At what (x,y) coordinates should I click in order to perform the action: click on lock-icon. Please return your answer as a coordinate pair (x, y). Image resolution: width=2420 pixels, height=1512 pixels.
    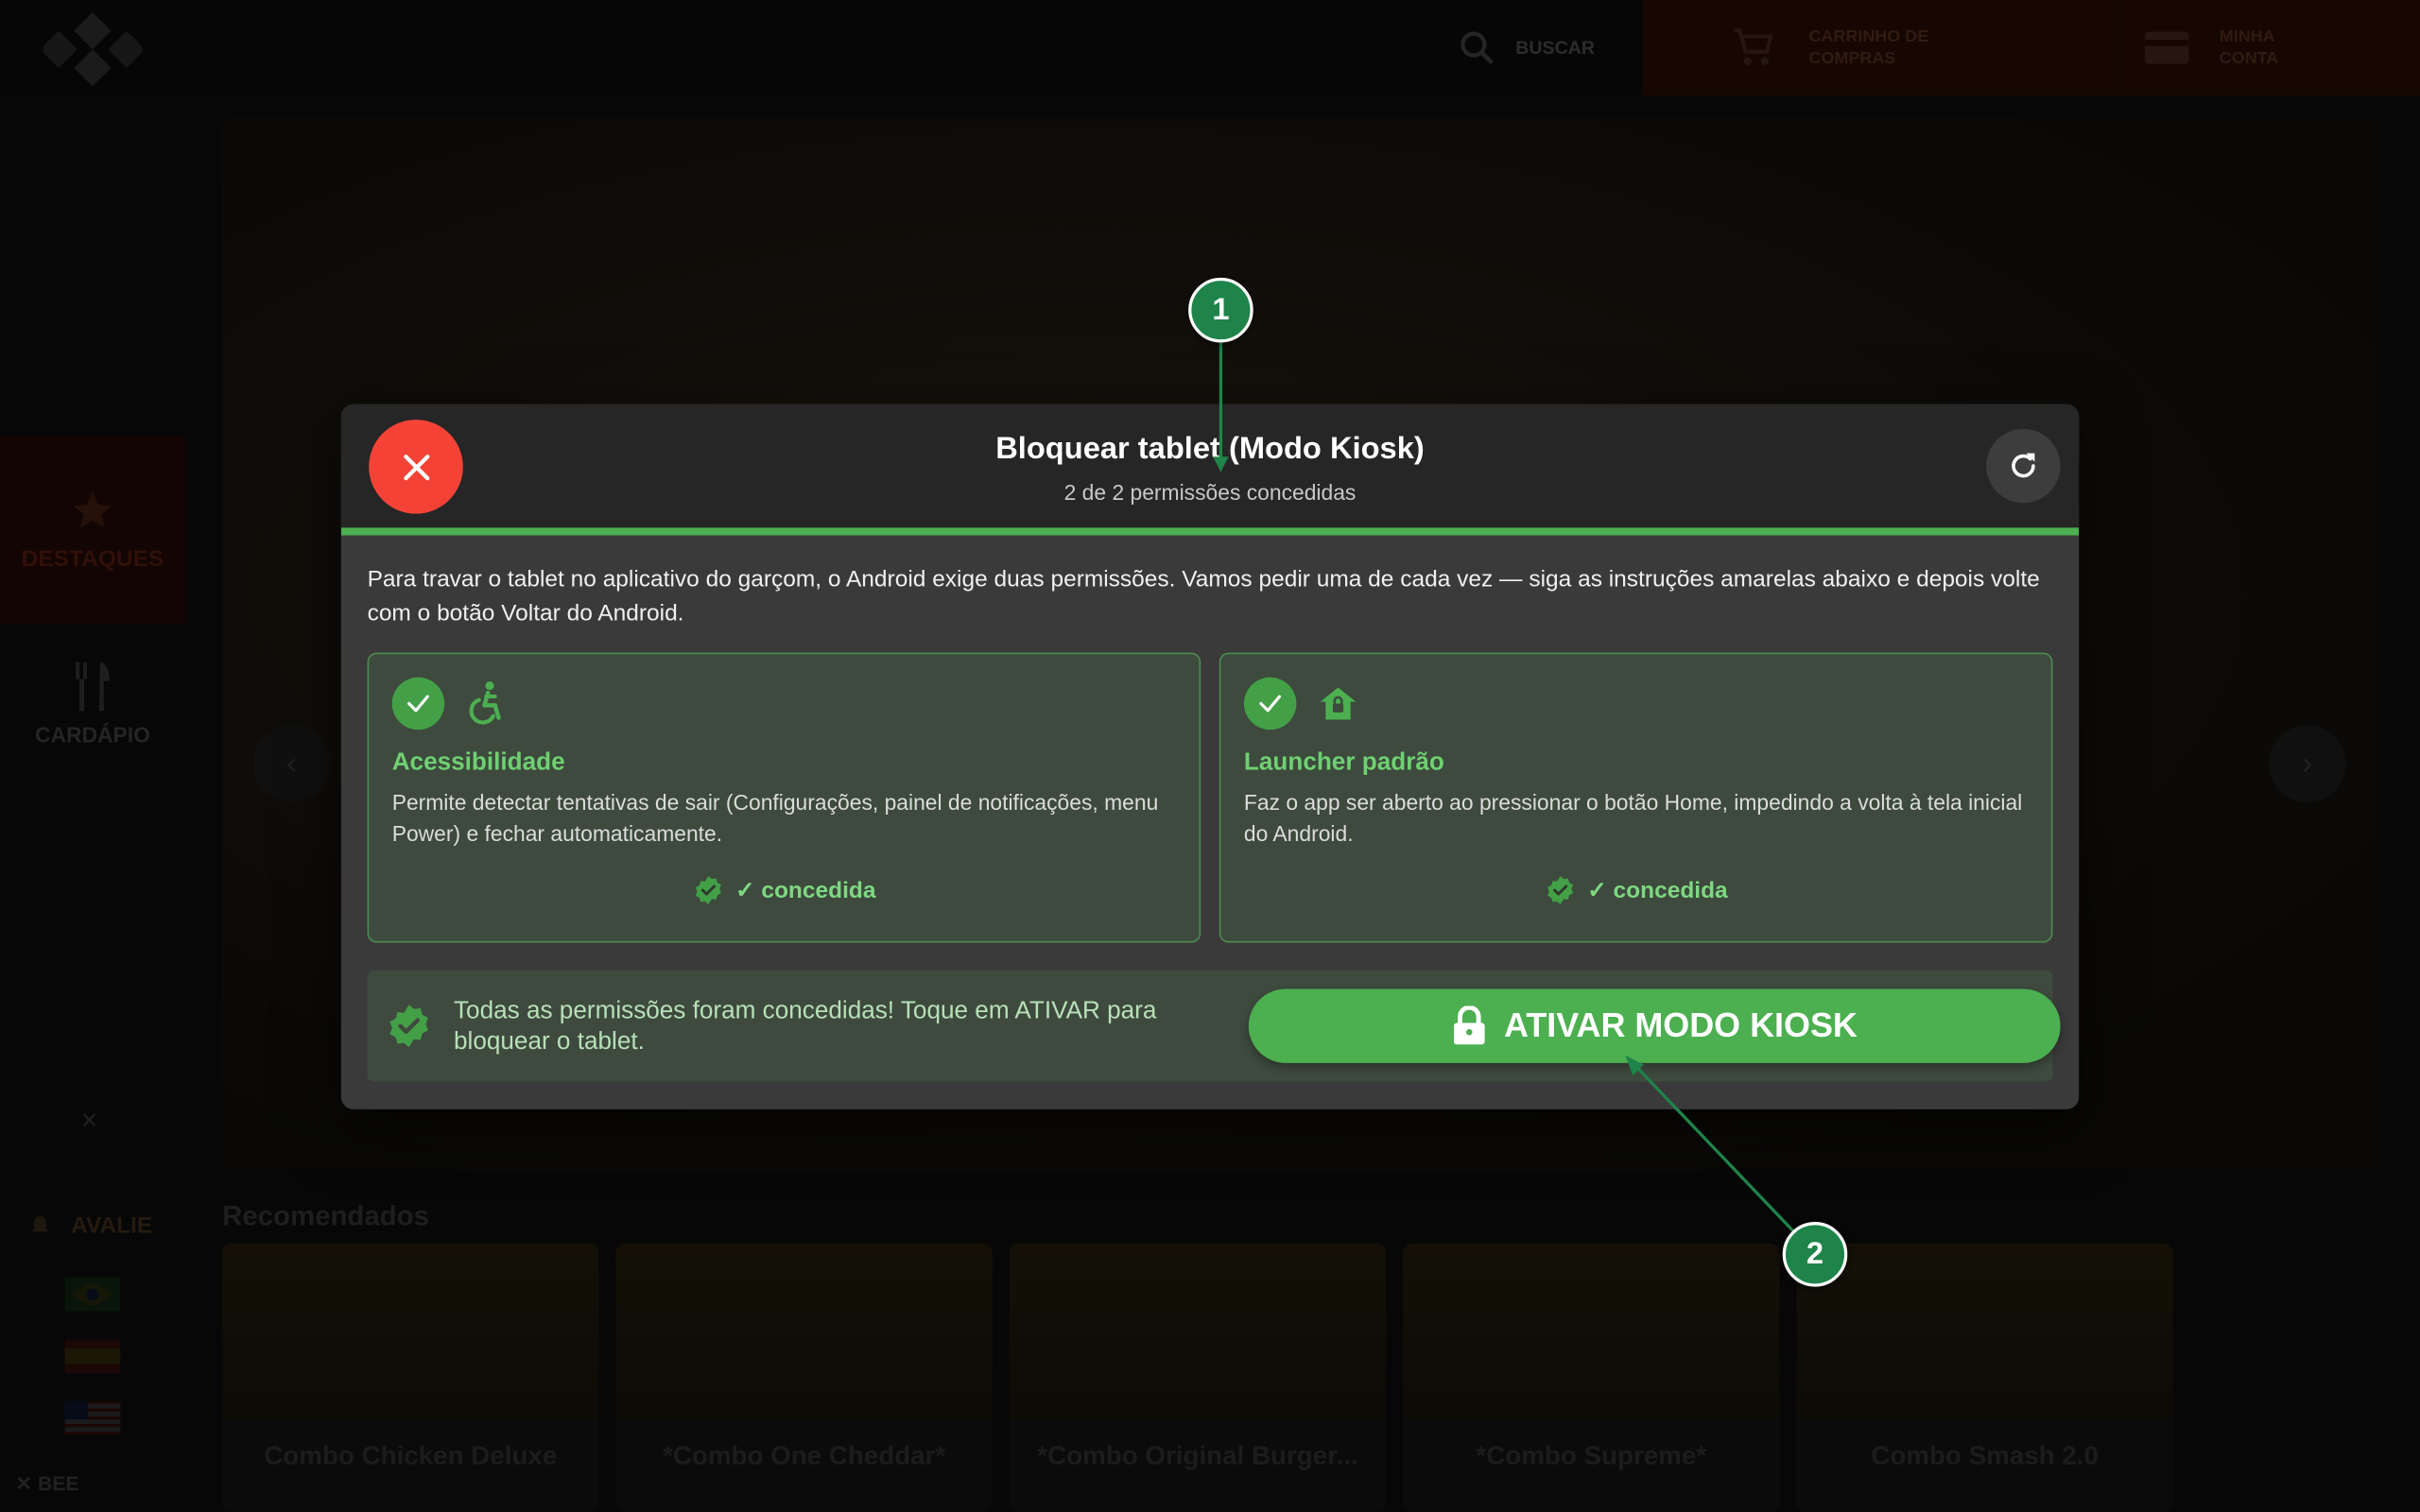
    Looking at the image, I should click on (1468, 1025).